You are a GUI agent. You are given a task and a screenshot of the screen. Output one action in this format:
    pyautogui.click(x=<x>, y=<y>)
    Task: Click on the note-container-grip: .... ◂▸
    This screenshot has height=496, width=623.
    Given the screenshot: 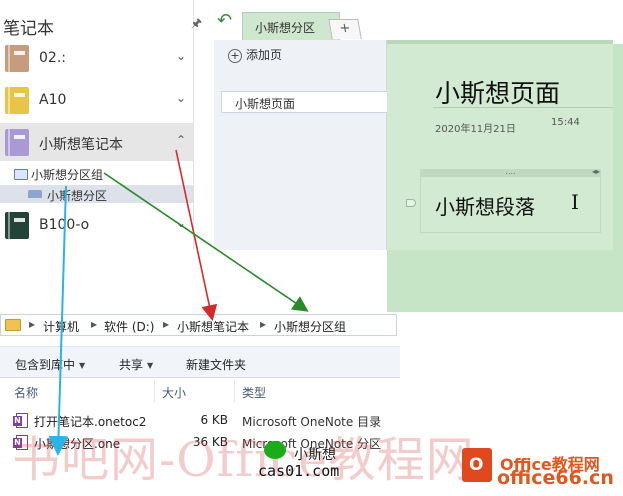 What is the action you would take?
    pyautogui.click(x=510, y=172)
    